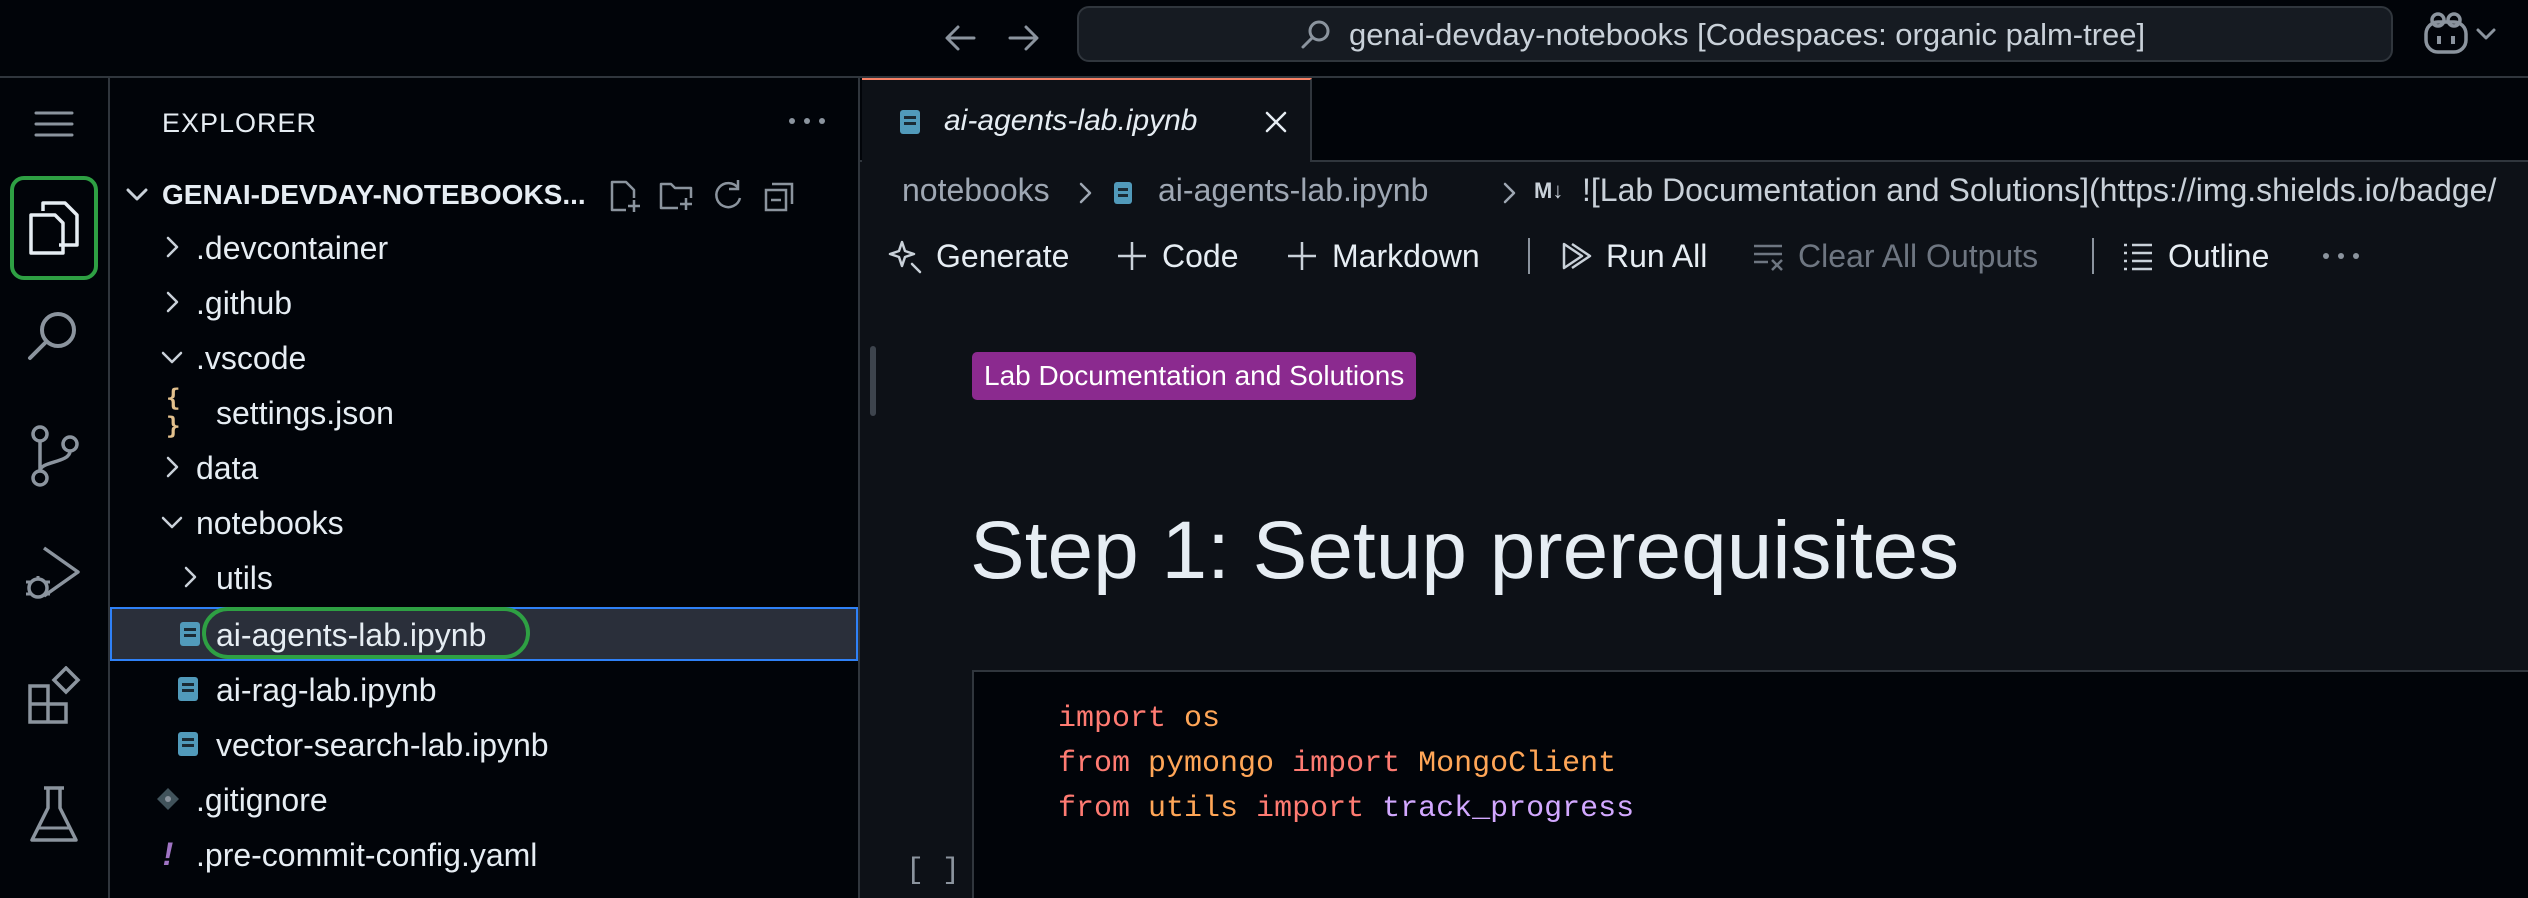  Describe the element at coordinates (807, 121) in the screenshot. I see `more-actions-icon` at that location.